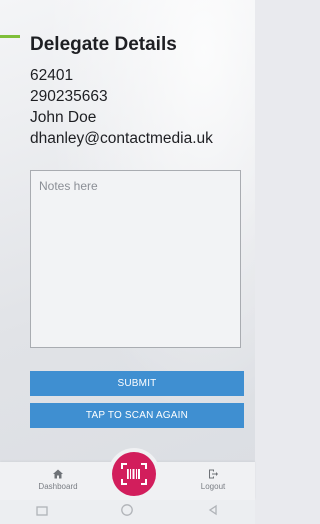 The image size is (320, 524). I want to click on delegate-email: dhanley@contactmedia.uk, so click(121, 138).